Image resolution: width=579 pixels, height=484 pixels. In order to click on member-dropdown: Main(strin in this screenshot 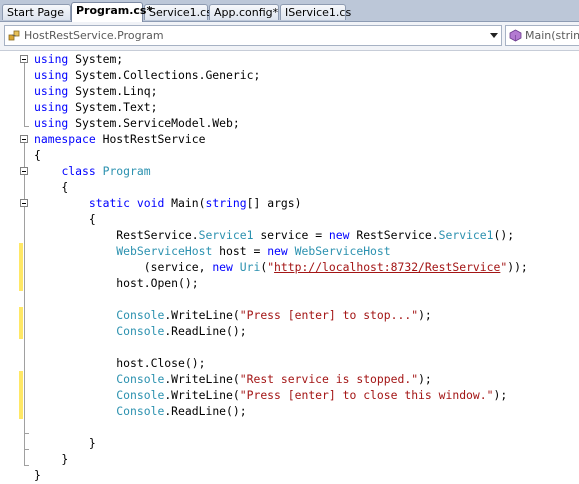, I will do `click(542, 35)`.